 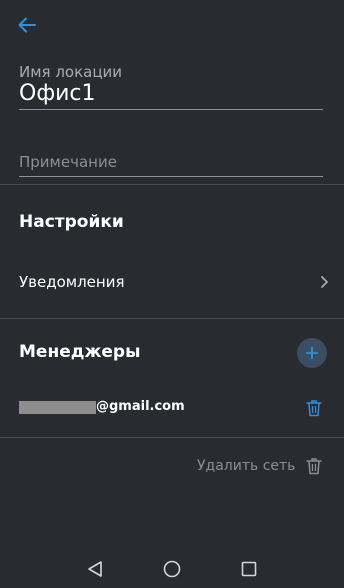 I want to click on square-recents-icon, so click(x=249, y=569).